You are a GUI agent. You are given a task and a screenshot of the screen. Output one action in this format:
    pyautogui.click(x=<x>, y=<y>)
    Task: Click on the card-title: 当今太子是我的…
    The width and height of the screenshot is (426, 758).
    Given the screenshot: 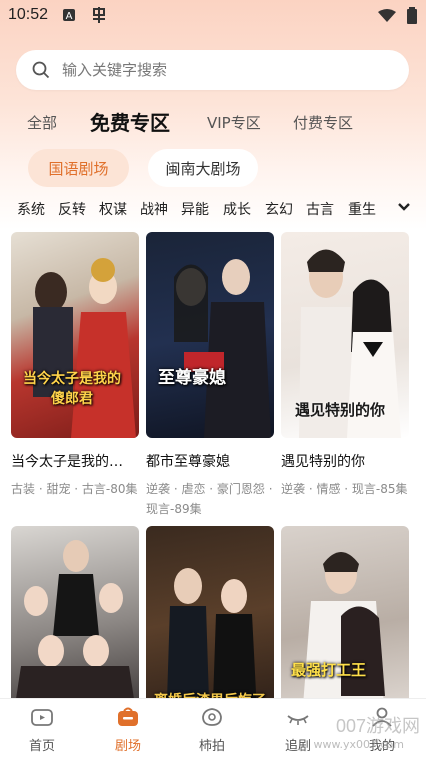 What is the action you would take?
    pyautogui.click(x=67, y=462)
    